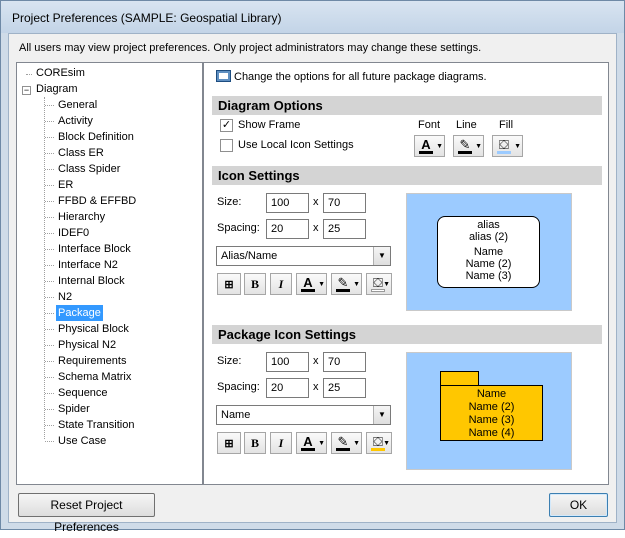 The width and height of the screenshot is (625, 538). Describe the element at coordinates (507, 146) in the screenshot. I see `fill-color-button: ⛋ ▼` at that location.